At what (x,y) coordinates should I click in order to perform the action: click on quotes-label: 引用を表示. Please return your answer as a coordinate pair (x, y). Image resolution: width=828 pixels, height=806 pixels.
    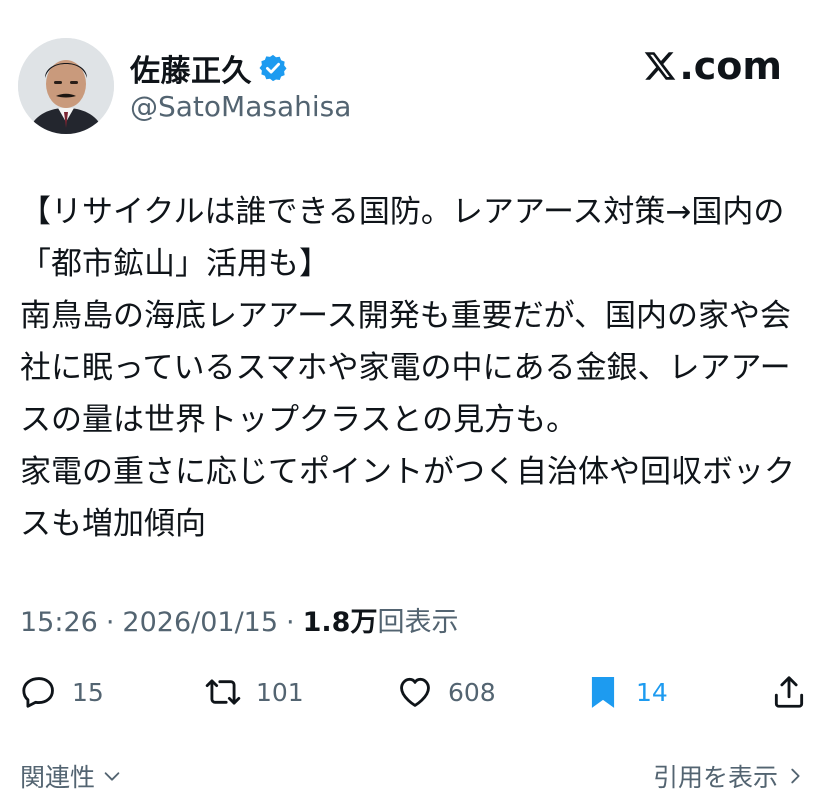
    Looking at the image, I should click on (715, 777).